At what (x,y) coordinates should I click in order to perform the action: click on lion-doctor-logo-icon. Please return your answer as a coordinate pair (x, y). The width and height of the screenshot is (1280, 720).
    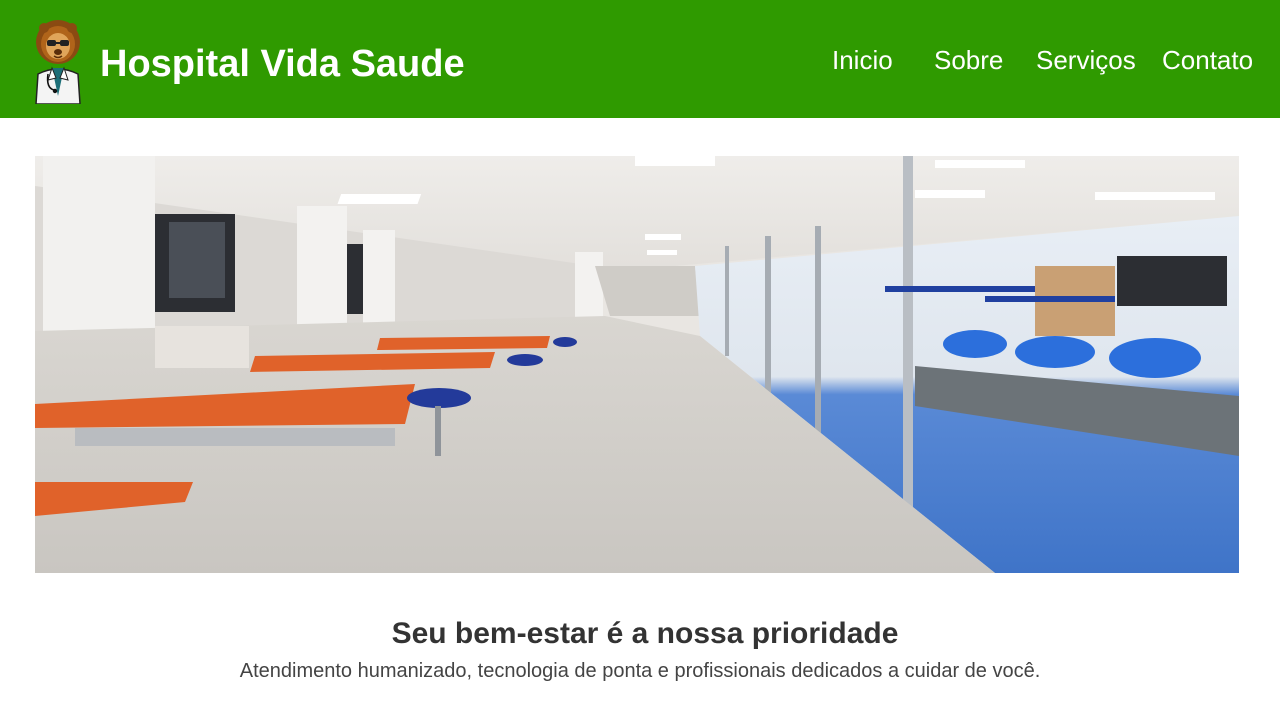
    Looking at the image, I should click on (58, 61).